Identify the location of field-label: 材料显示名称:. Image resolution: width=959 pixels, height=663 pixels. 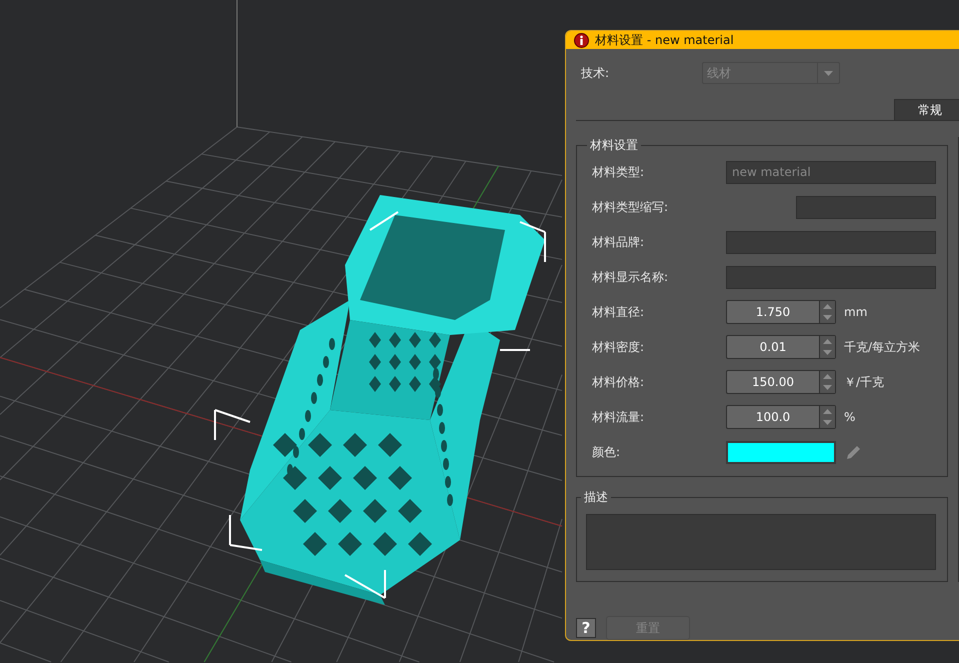
(631, 277).